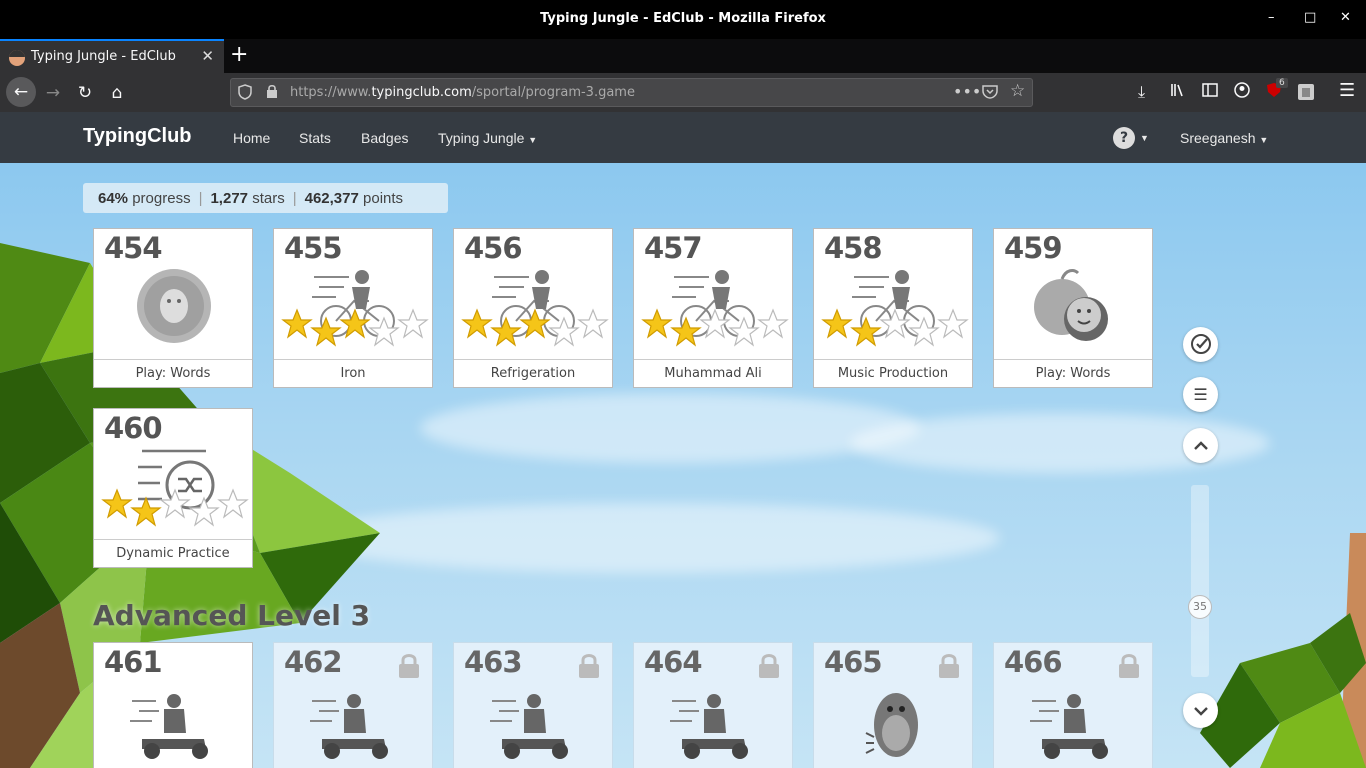 The width and height of the screenshot is (1366, 768). What do you see at coordinates (353, 308) in the screenshot?
I see `lesson-card: 455 Iron` at bounding box center [353, 308].